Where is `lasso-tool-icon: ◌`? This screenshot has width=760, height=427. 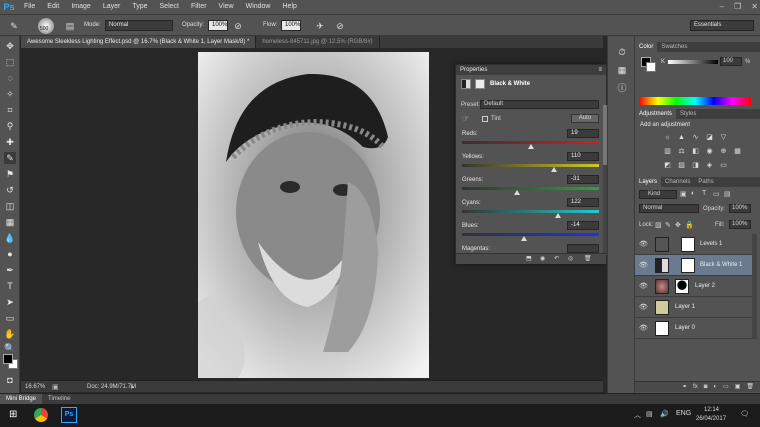 lasso-tool-icon: ◌ is located at coordinates (10, 78).